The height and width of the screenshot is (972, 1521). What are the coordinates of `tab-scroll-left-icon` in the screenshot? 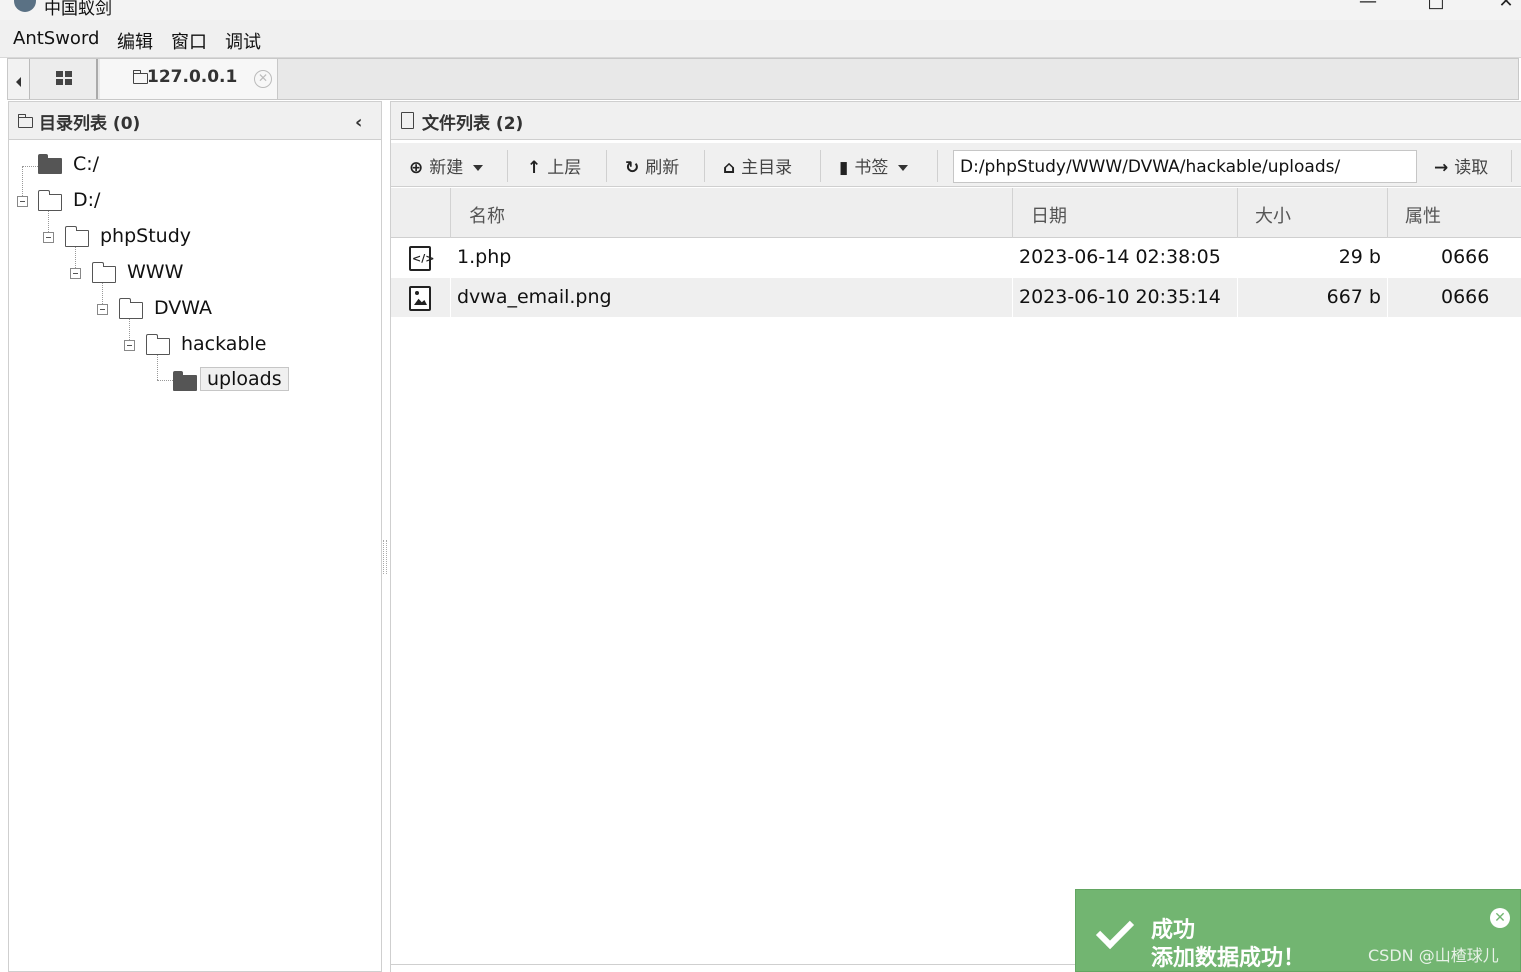 It's located at (19, 79).